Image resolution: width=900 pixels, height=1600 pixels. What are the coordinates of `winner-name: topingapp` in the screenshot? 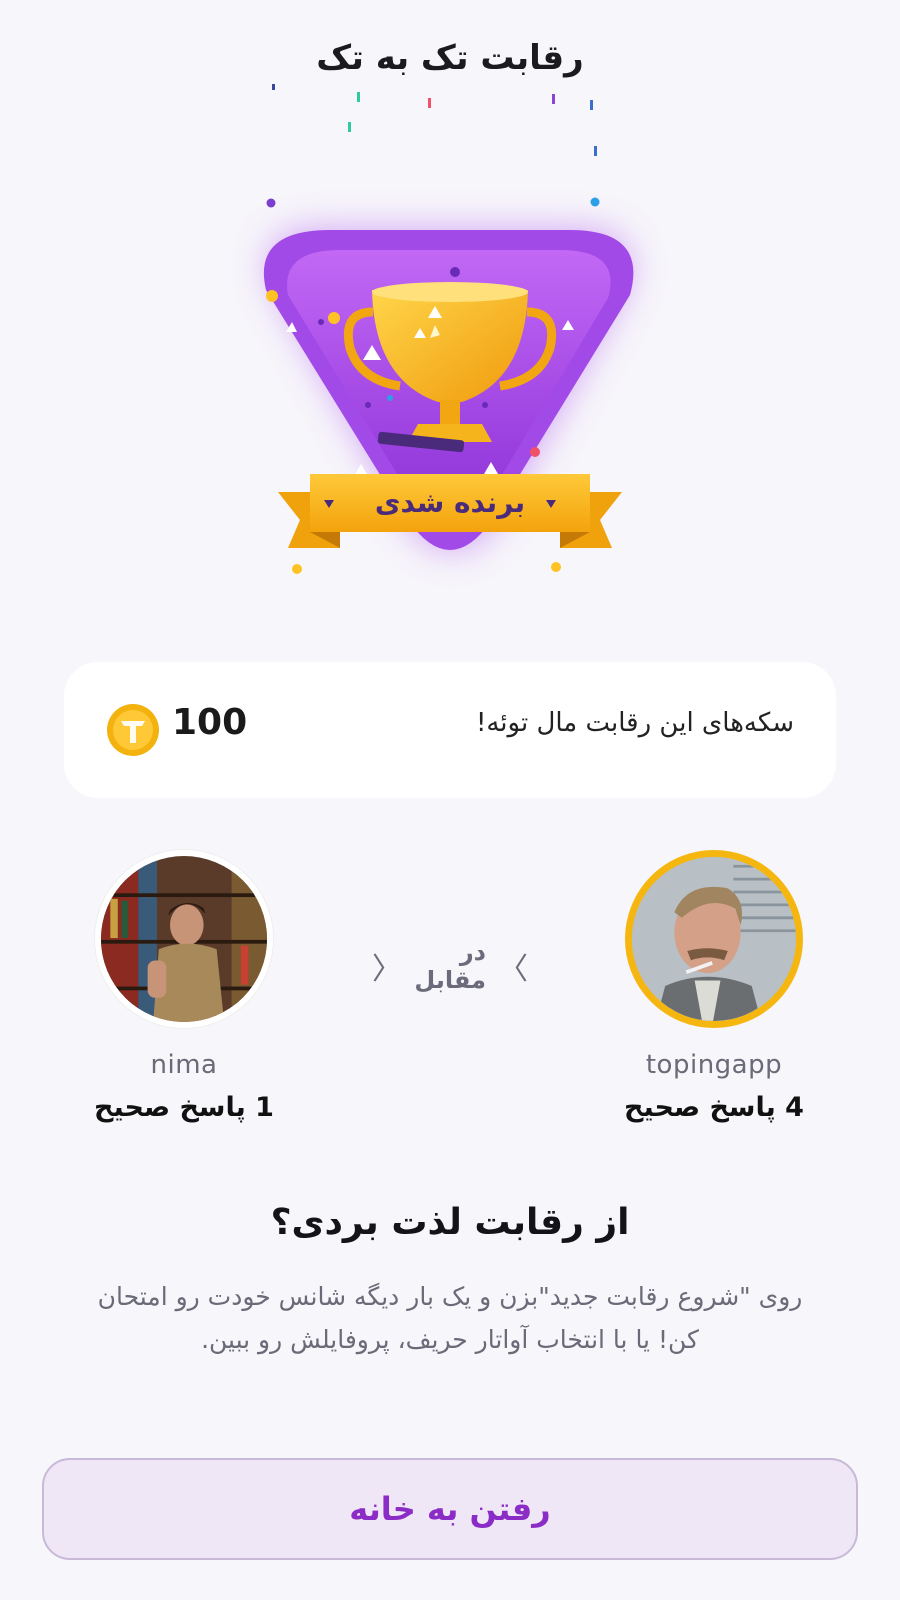 It's located at (714, 1065).